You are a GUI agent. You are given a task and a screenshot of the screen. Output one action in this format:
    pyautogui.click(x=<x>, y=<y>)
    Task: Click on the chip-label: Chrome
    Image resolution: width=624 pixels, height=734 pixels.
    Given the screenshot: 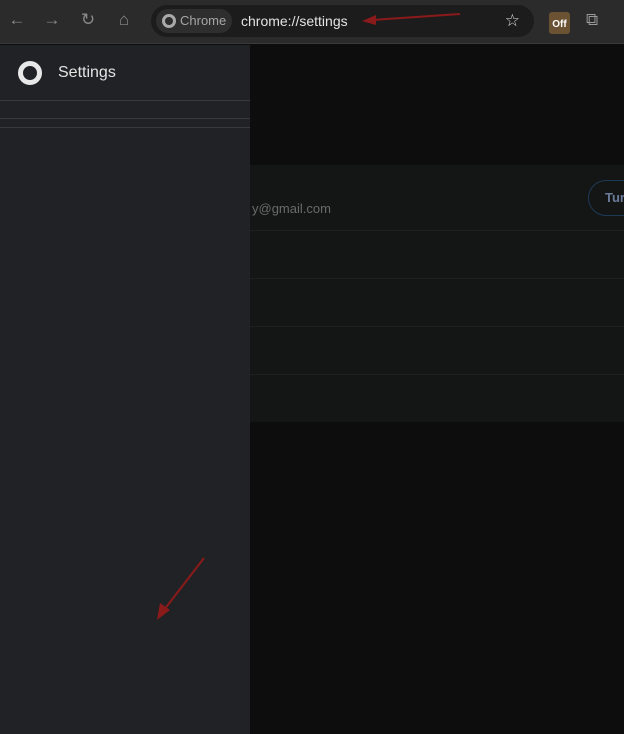 What is the action you would take?
    pyautogui.click(x=203, y=20)
    